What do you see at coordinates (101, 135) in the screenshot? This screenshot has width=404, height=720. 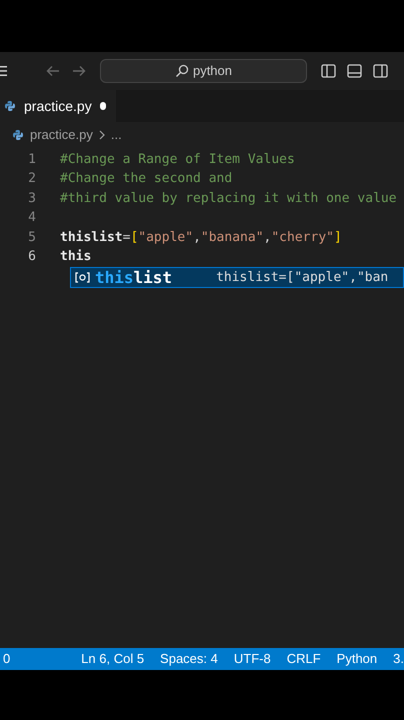 I see `chevron-right-icon` at bounding box center [101, 135].